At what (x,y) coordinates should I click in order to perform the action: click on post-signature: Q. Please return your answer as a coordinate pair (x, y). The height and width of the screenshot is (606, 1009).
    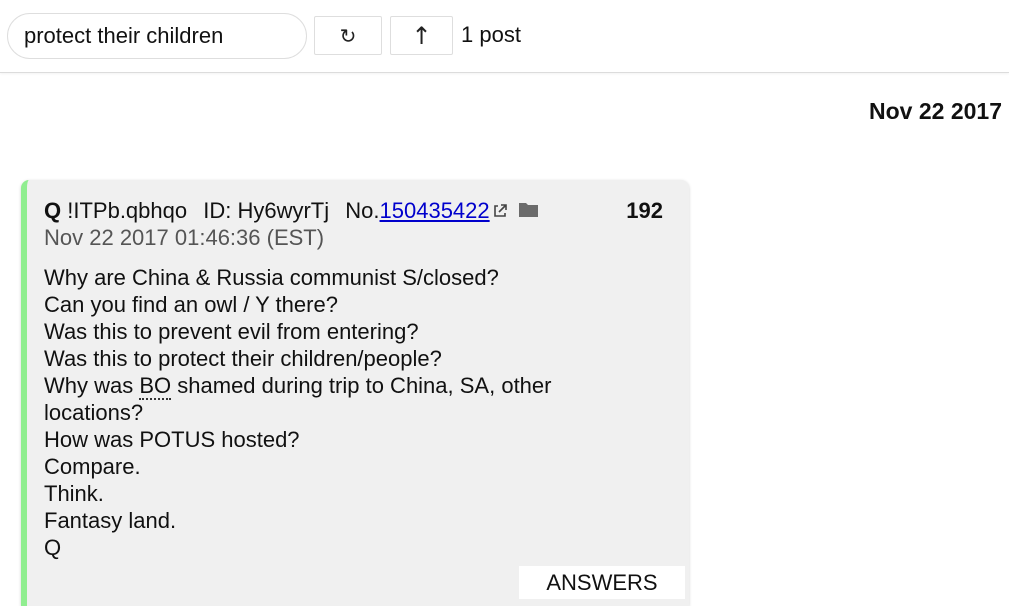
    Looking at the image, I should click on (53, 547).